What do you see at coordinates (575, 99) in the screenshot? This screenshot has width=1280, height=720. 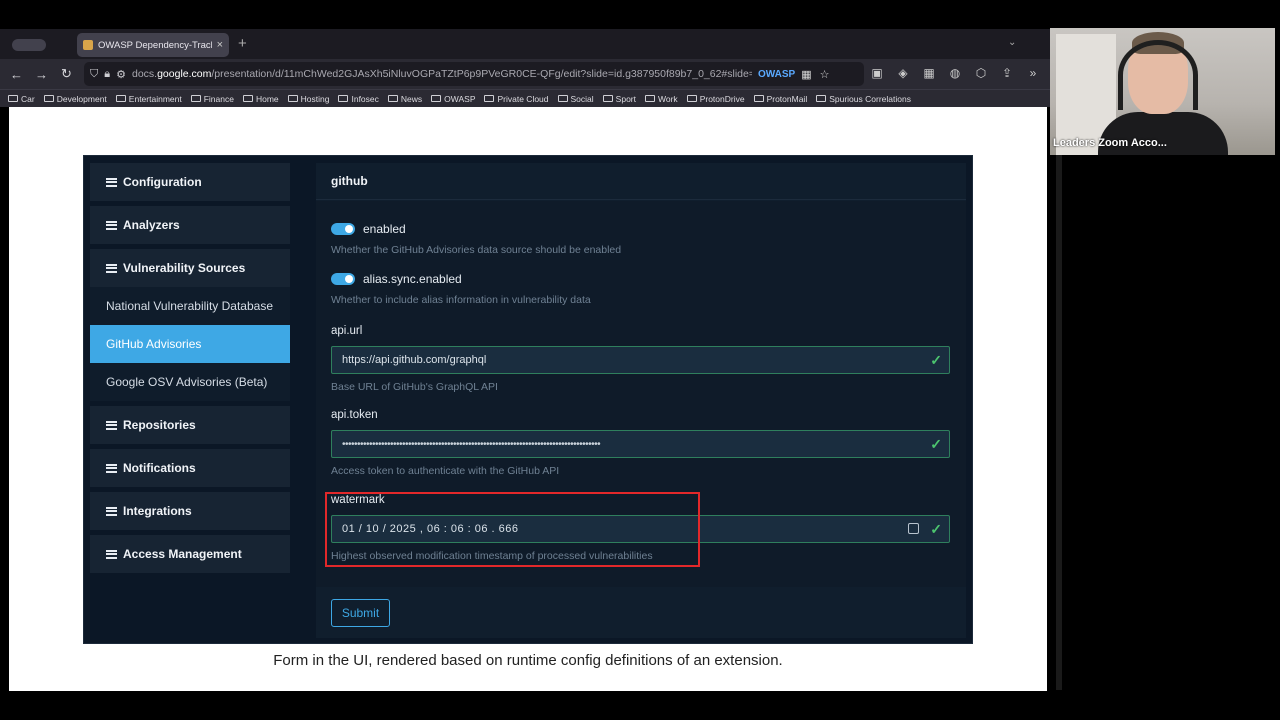 I see `bookmark-item: Social` at bounding box center [575, 99].